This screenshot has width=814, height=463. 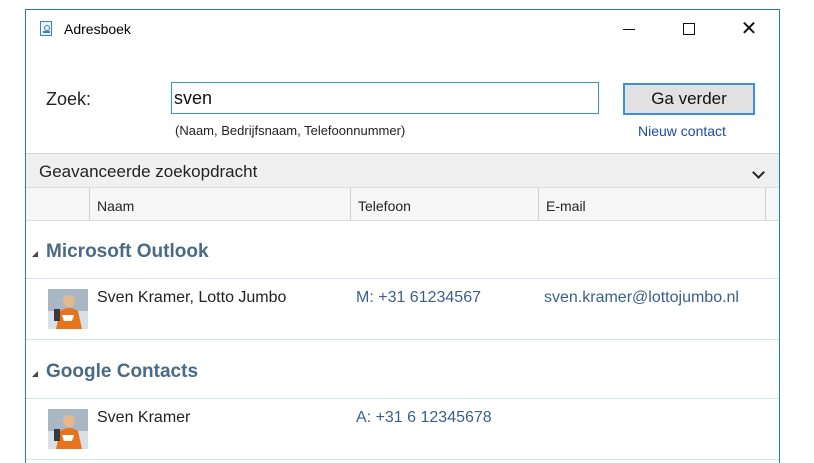 What do you see at coordinates (58, 204) in the screenshot?
I see `column-header-icon` at bounding box center [58, 204].